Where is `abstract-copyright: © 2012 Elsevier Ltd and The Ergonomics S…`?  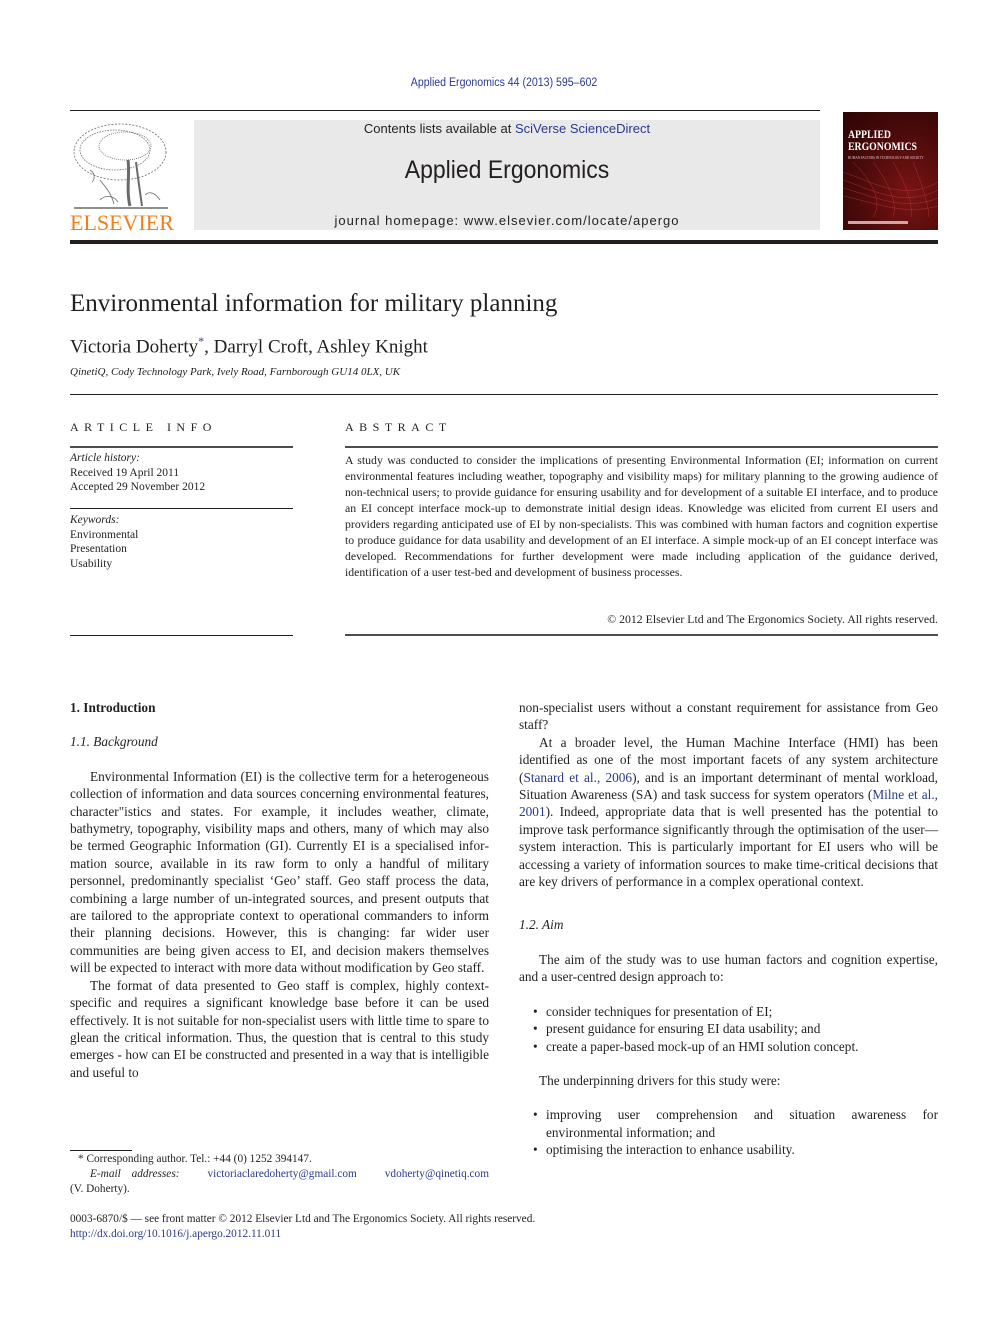 abstract-copyright: © 2012 Elsevier Ltd and The Ergonomics S… is located at coordinates (772, 619).